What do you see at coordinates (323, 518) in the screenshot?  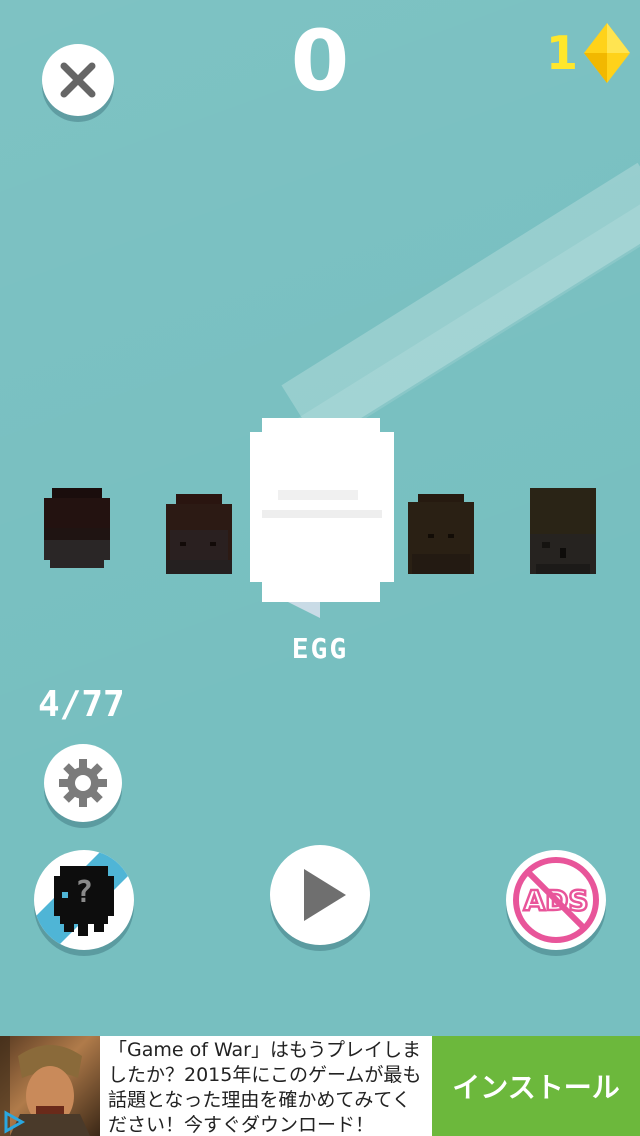 I see `selected-character-egg` at bounding box center [323, 518].